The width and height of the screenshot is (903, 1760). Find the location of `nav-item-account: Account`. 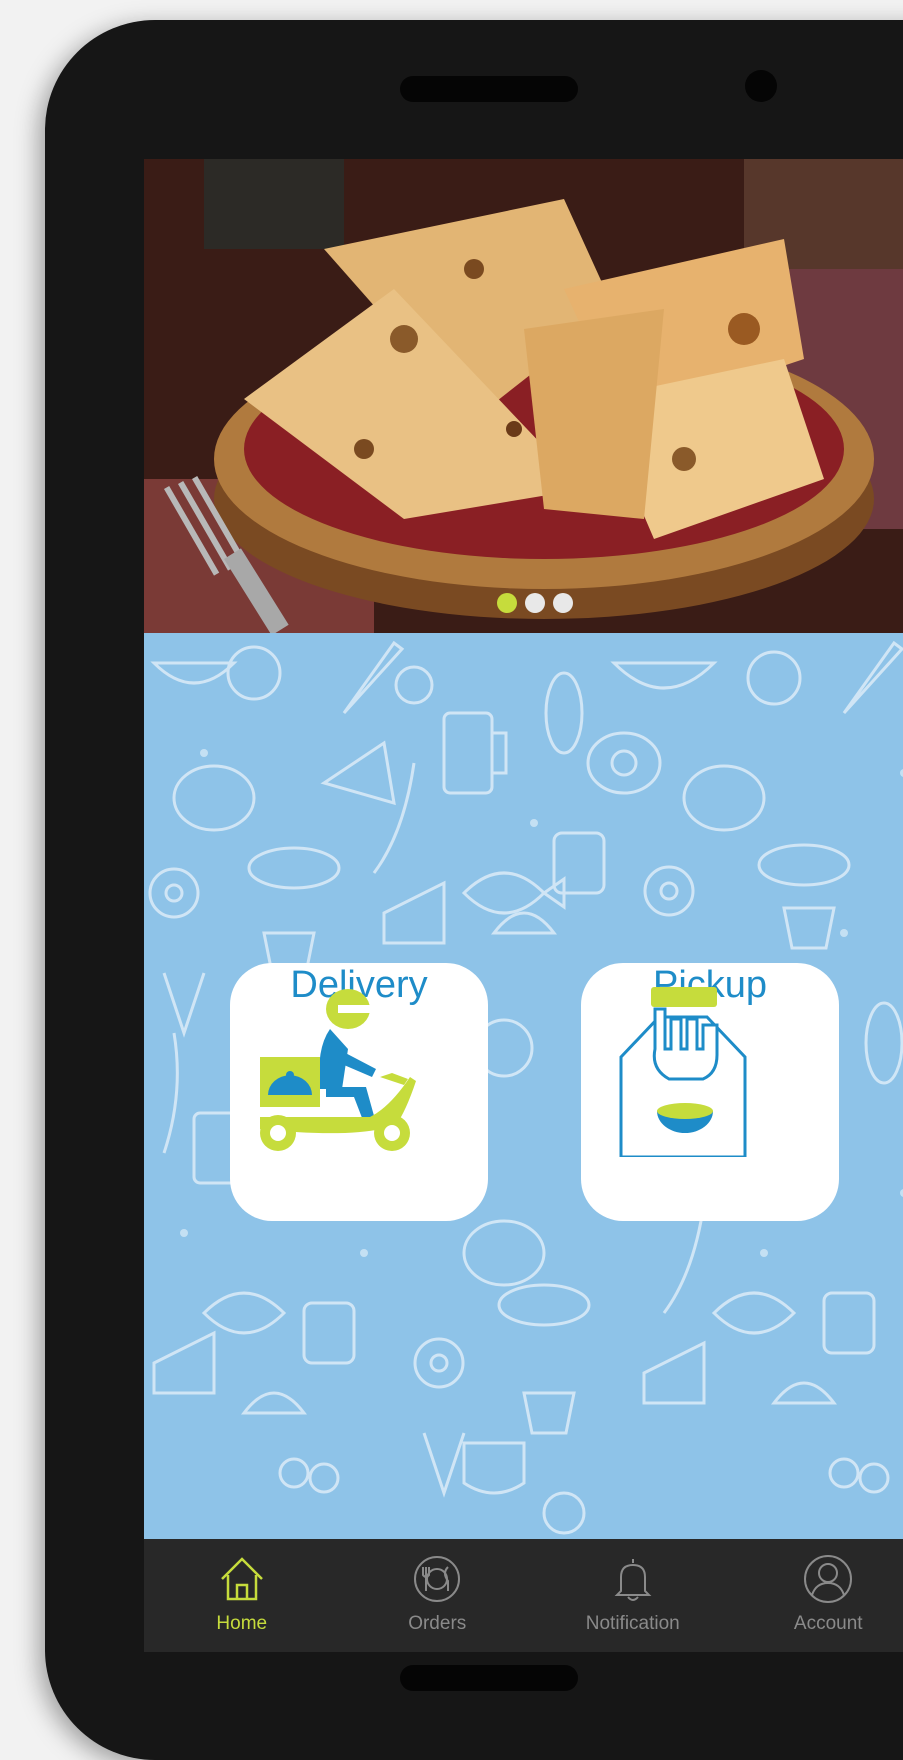

nav-item-account: Account is located at coordinates (817, 1595).